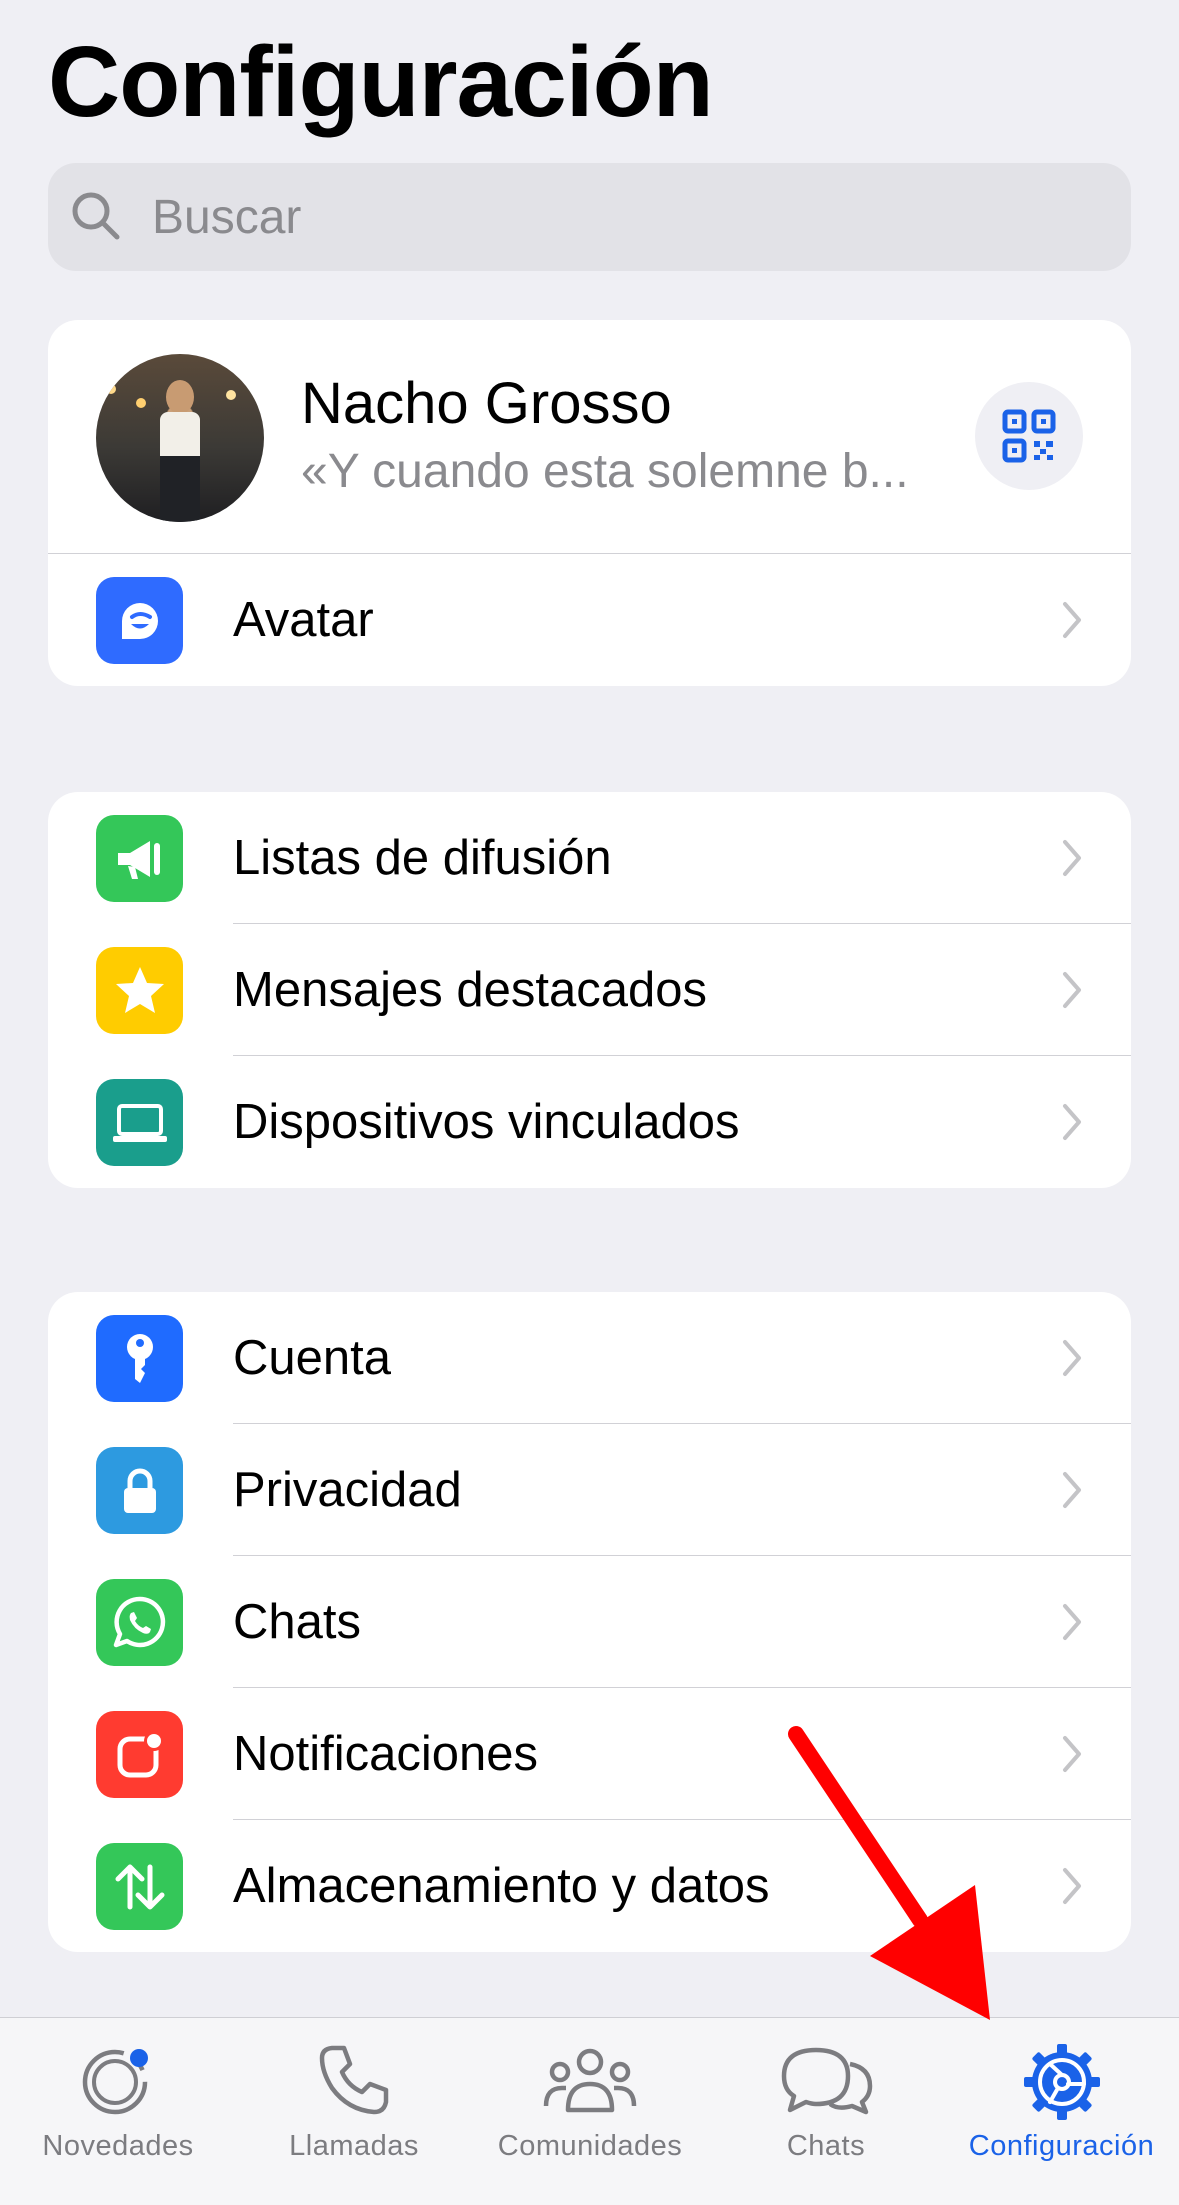  Describe the element at coordinates (889, 1873) in the screenshot. I see `red-arrow-annotation` at that location.